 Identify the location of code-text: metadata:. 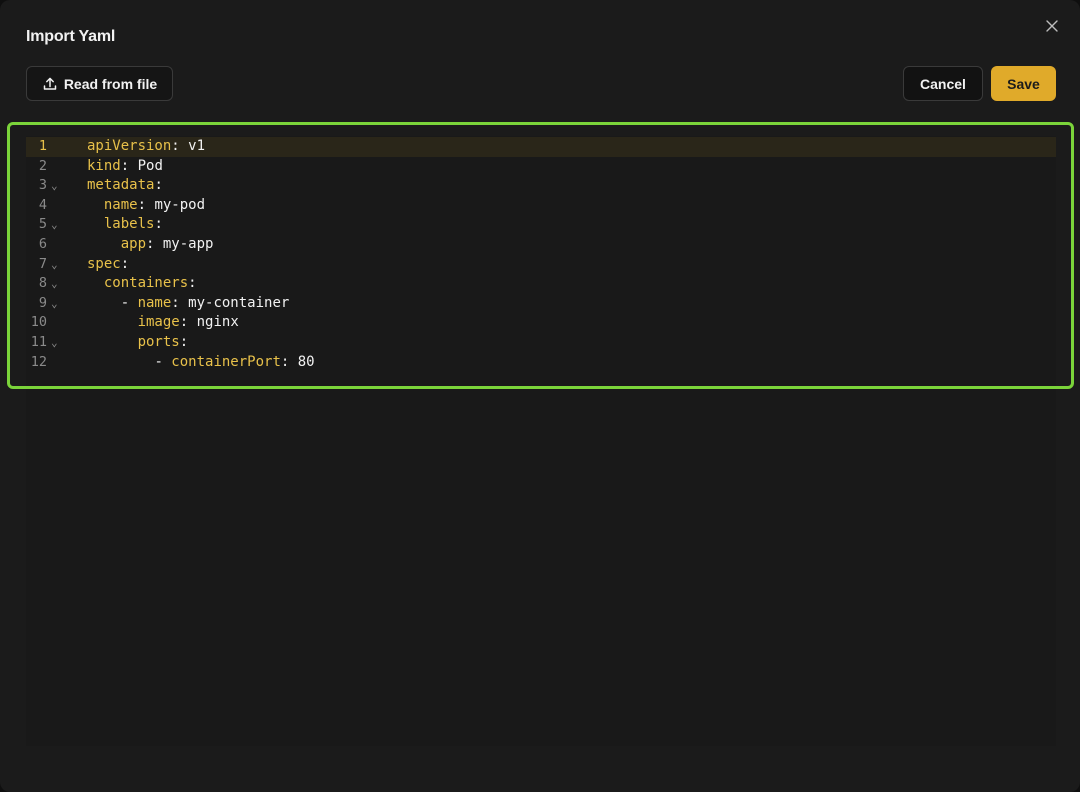
(125, 186).